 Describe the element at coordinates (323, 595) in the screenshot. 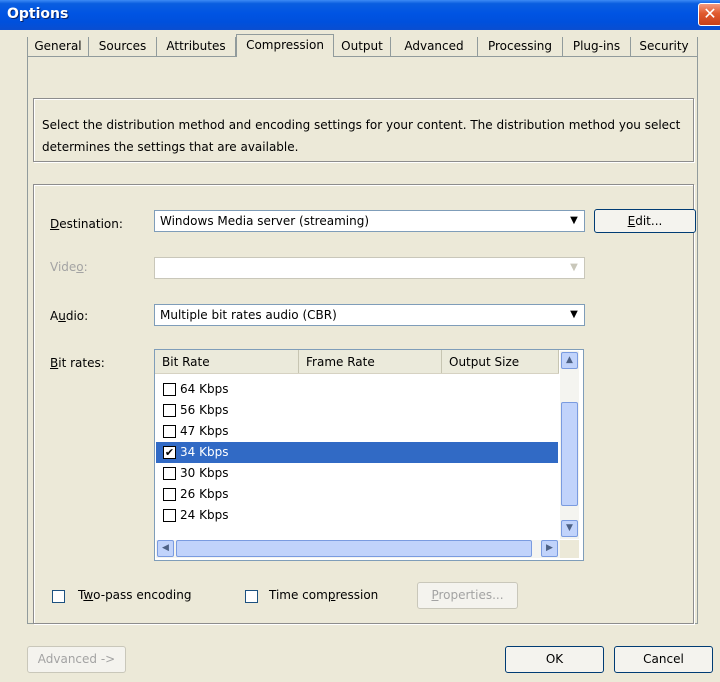

I see `time-compression-label: Time compression` at that location.